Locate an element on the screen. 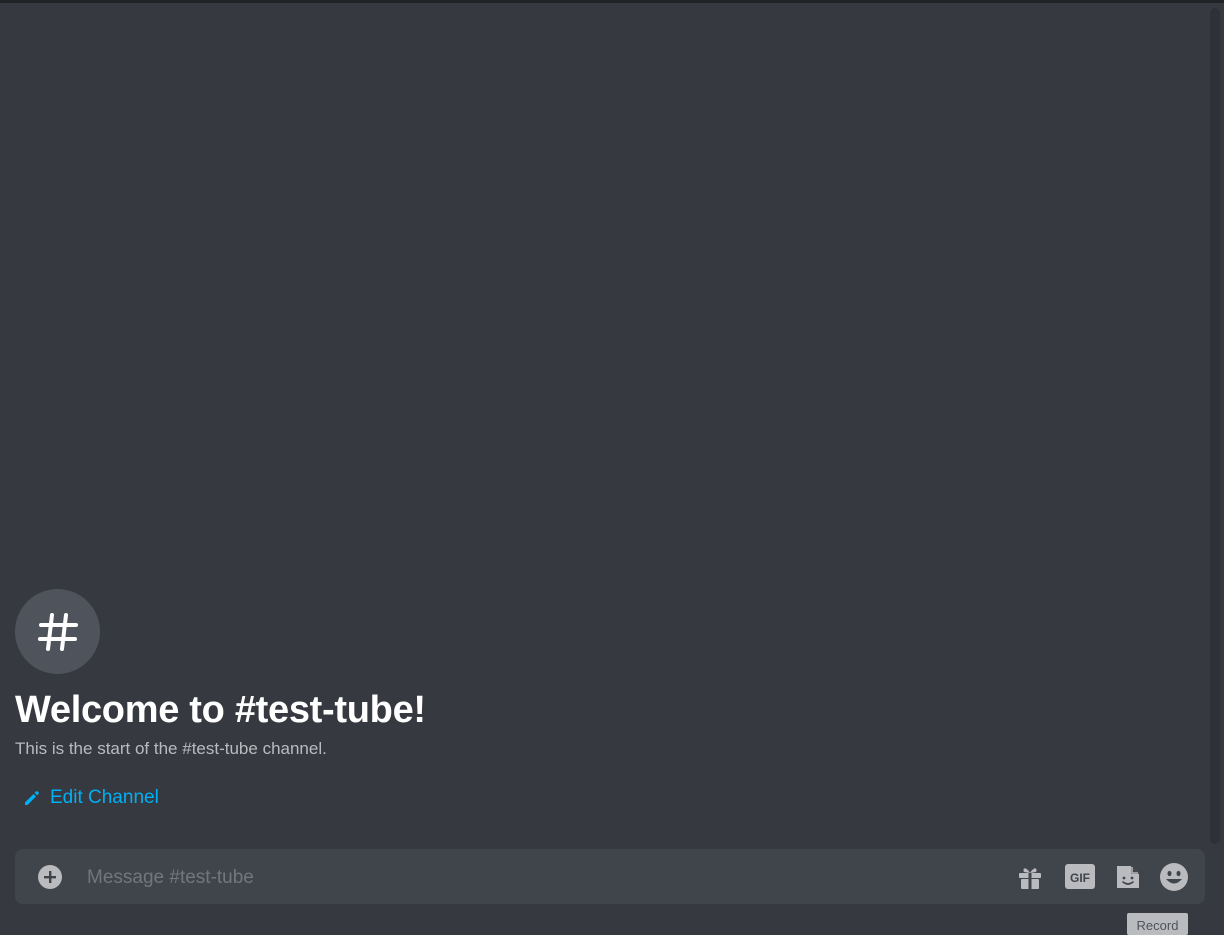 The image size is (1224, 935). message-composer: GIF is located at coordinates (610, 877).